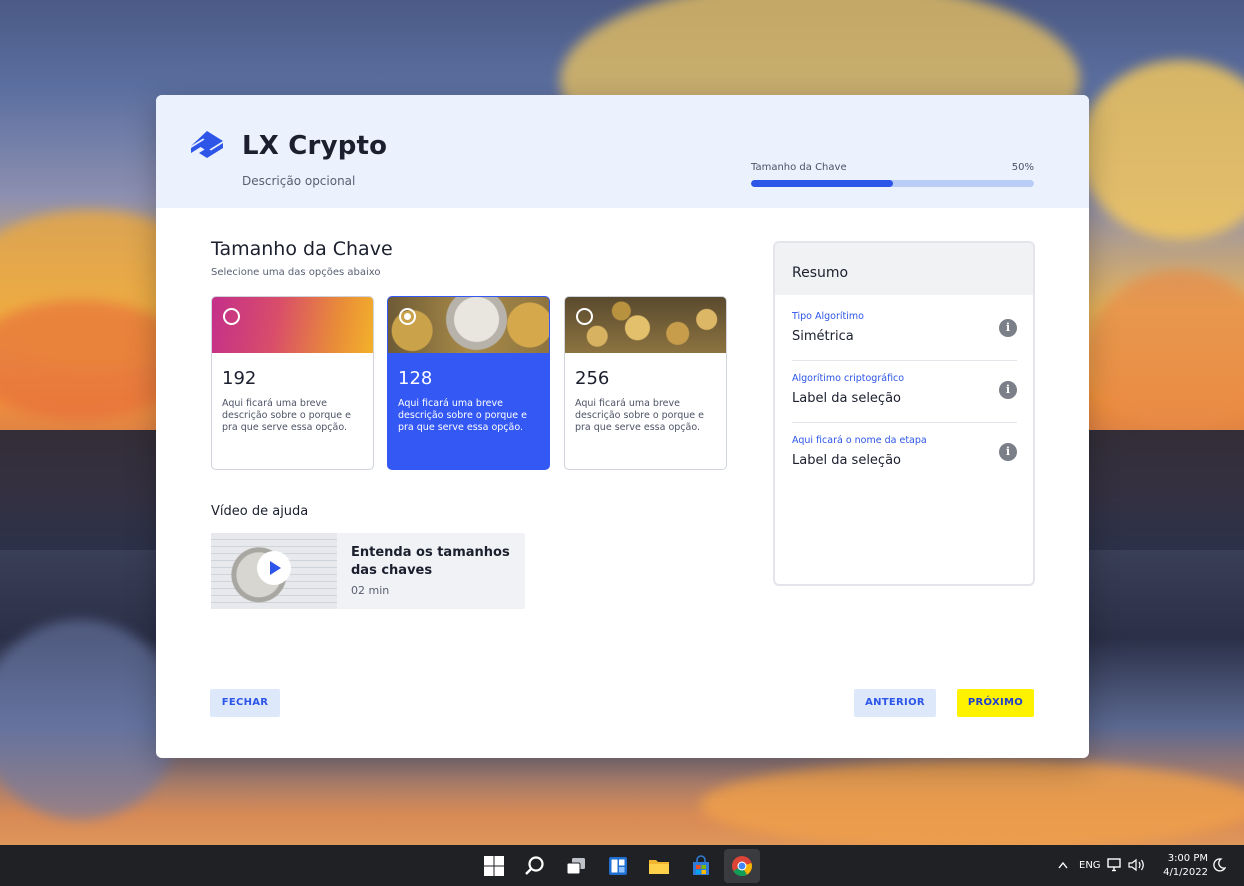 The height and width of the screenshot is (886, 1244). I want to click on summary-item-value: Simétrica, so click(823, 336).